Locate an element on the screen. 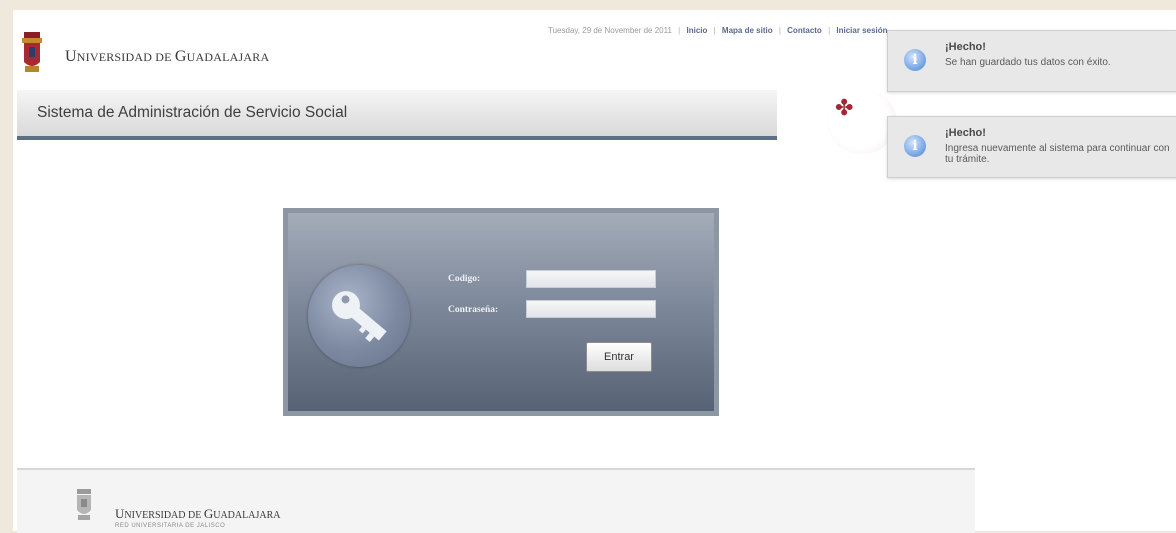 The height and width of the screenshot is (533, 1176). notification-message: Se han guardado tus datos con éxito. is located at coordinates (1028, 62).